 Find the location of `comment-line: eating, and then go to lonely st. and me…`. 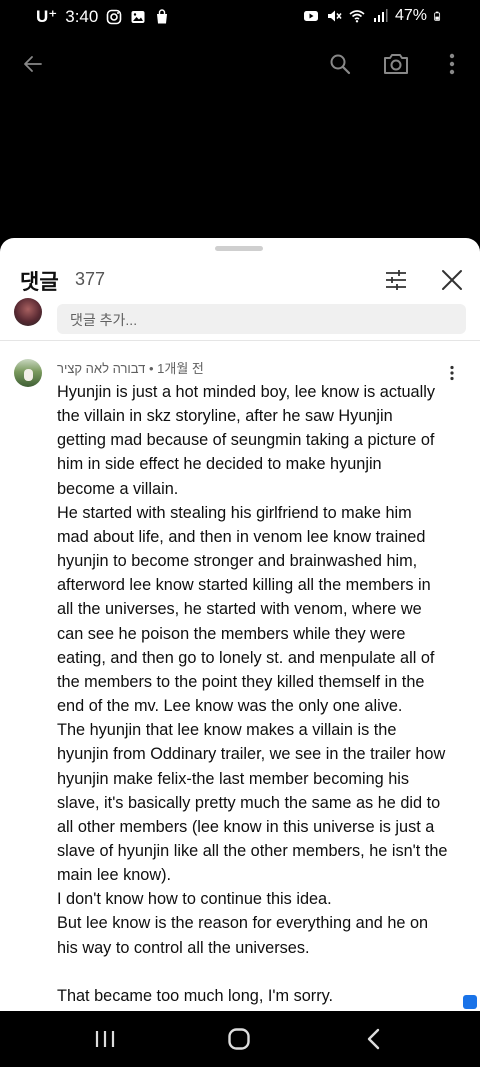

comment-line: eating, and then go to lonely st. and me… is located at coordinates (246, 657).